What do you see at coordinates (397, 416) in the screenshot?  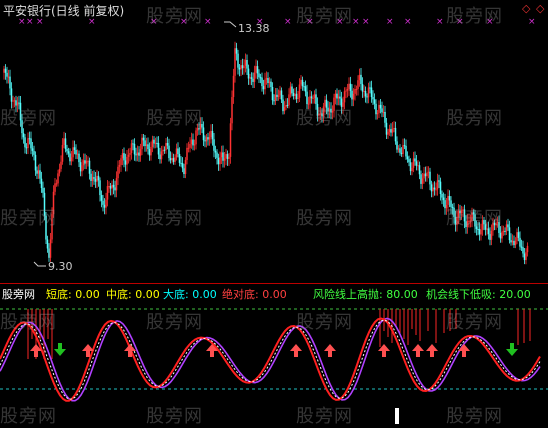 I see `signal-bar` at bounding box center [397, 416].